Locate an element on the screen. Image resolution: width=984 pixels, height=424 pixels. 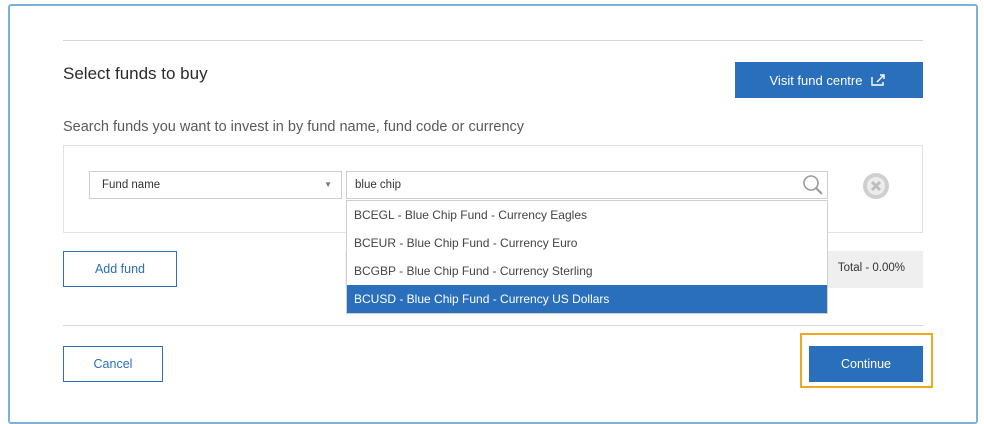
visit-fund-centre-button: Visit fund centre is located at coordinates (829, 80).